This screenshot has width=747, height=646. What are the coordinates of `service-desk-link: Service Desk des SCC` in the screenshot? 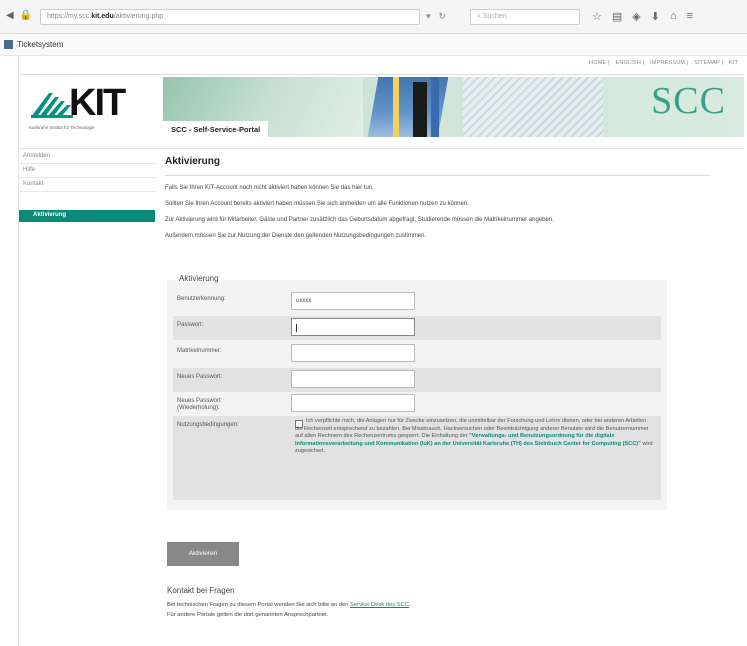 It's located at (379, 605).